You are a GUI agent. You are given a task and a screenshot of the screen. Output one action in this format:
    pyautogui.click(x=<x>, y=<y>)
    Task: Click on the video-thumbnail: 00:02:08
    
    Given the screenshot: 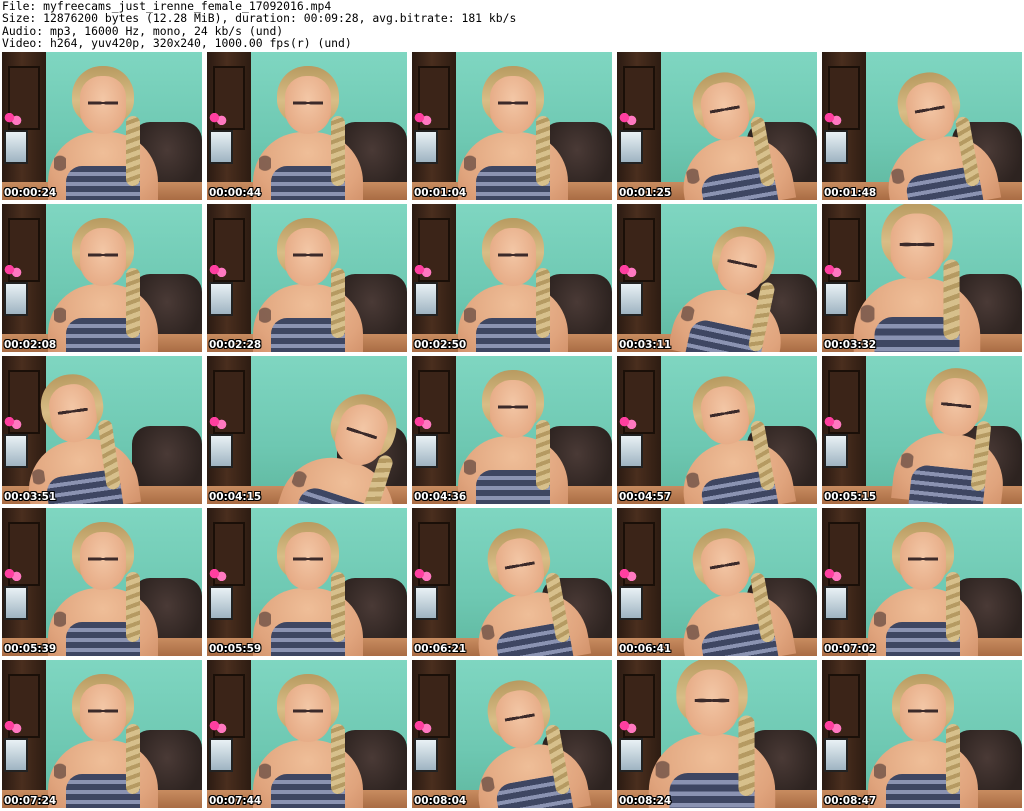 What is the action you would take?
    pyautogui.click(x=102, y=278)
    